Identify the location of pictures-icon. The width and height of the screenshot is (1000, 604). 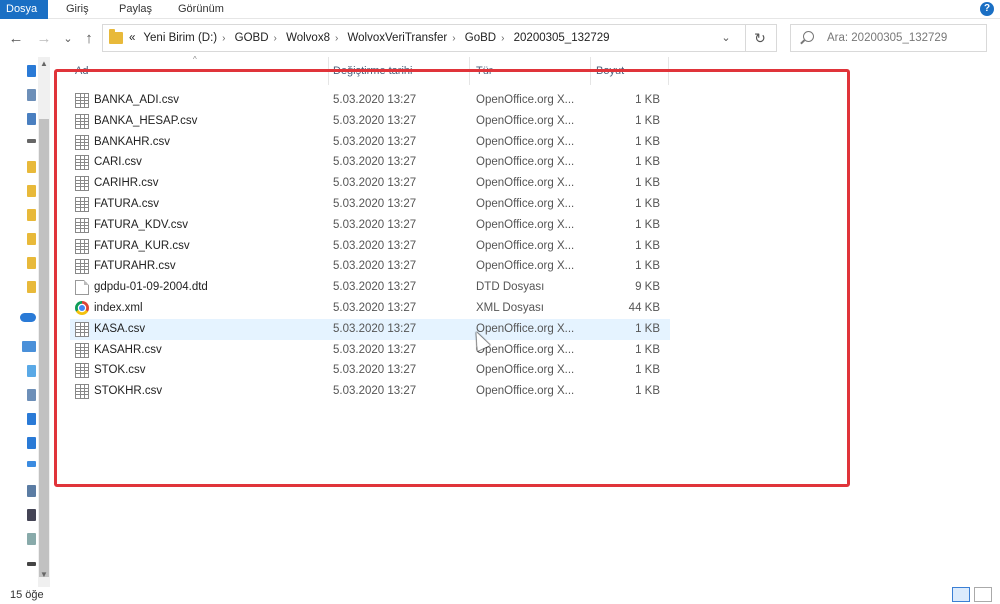
(31, 491).